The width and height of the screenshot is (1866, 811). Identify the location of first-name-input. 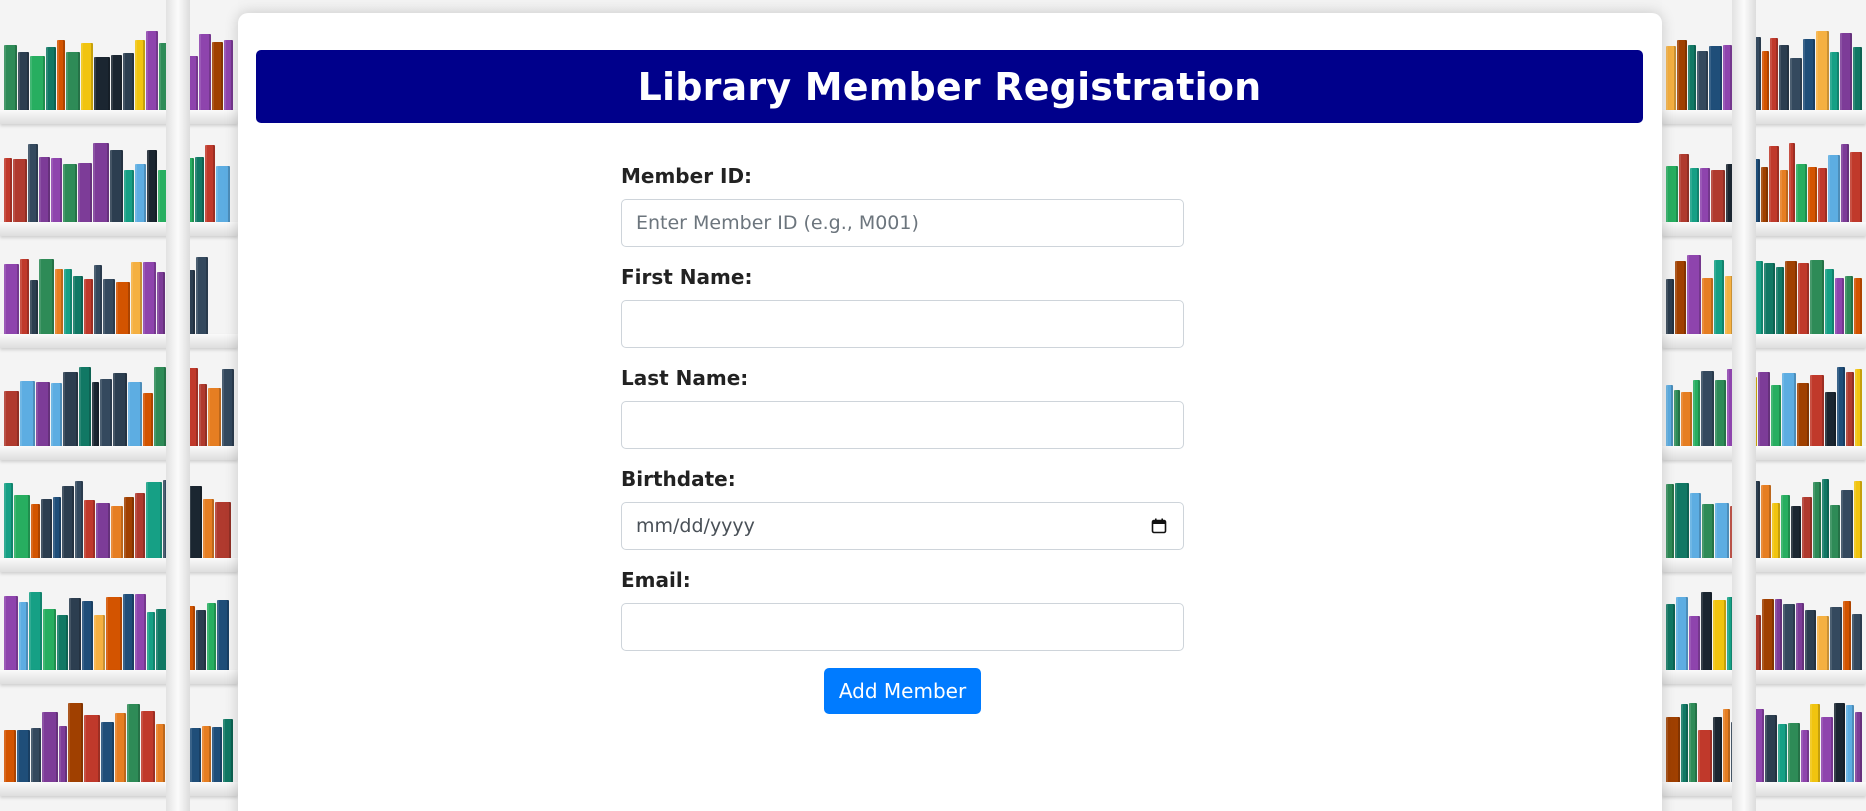
(902, 324).